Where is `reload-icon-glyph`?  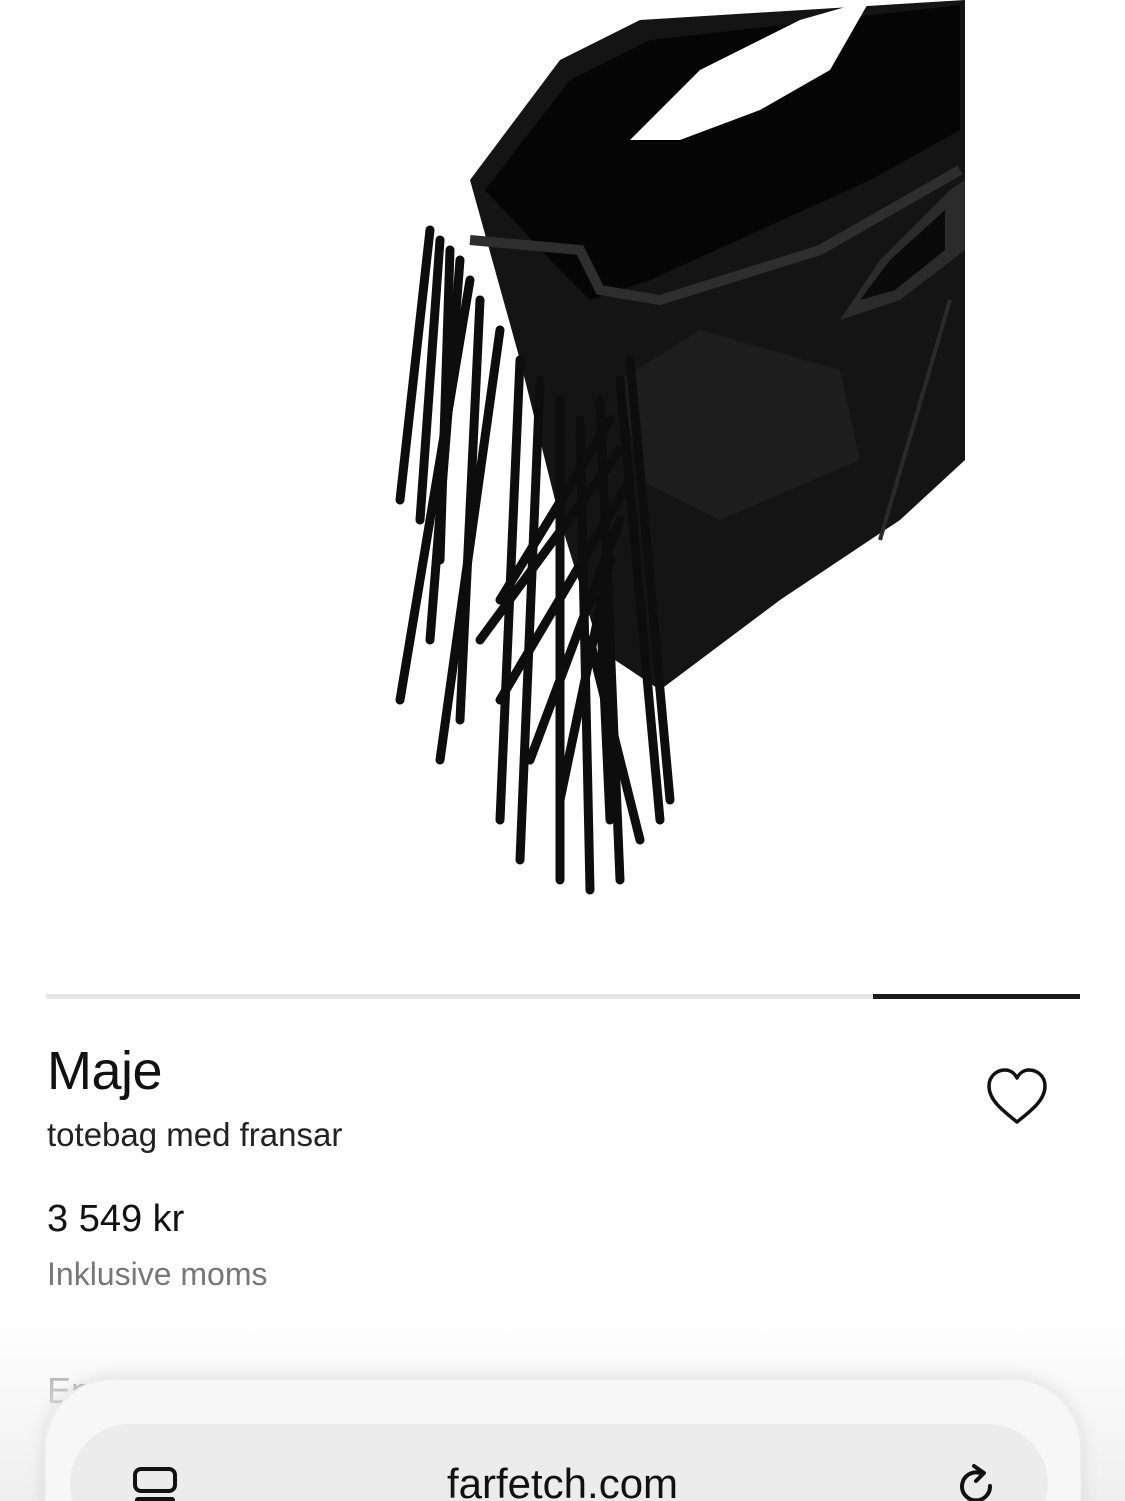 reload-icon-glyph is located at coordinates (976, 1482).